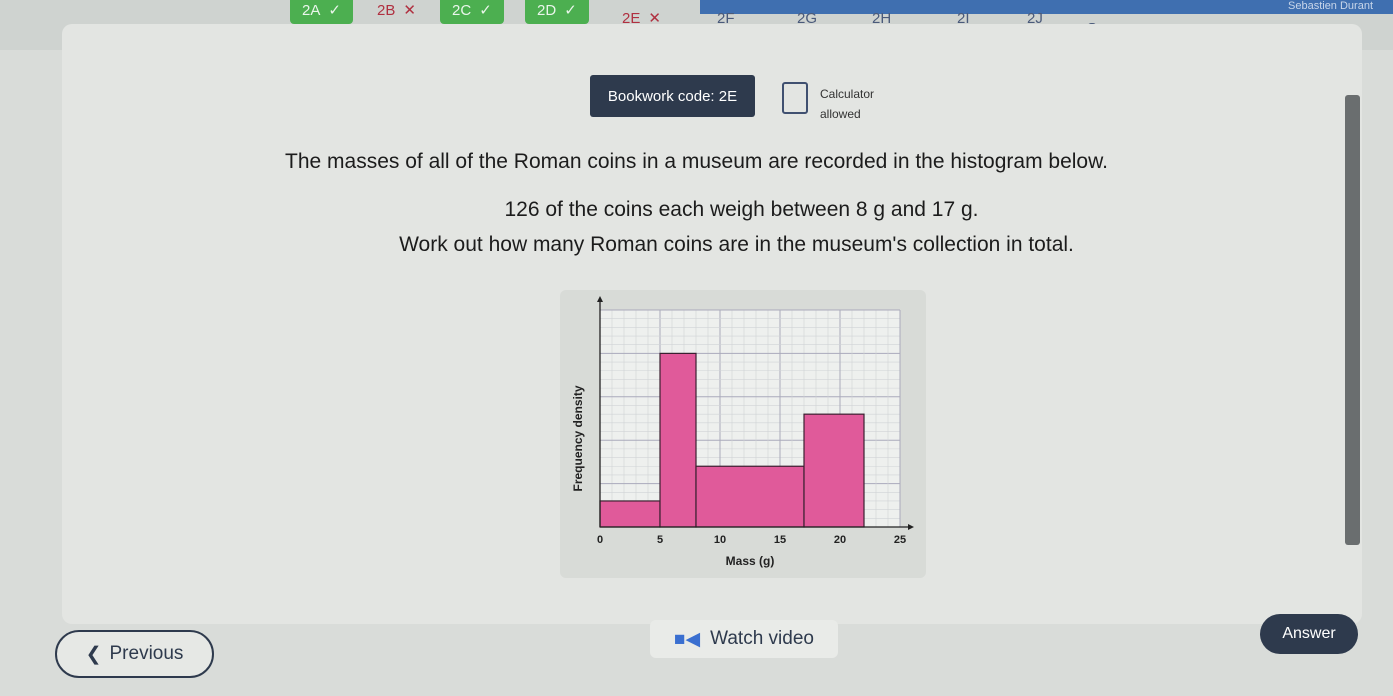 The width and height of the screenshot is (1393, 696). I want to click on watch-video-button: ■◀ Watch video, so click(744, 639).